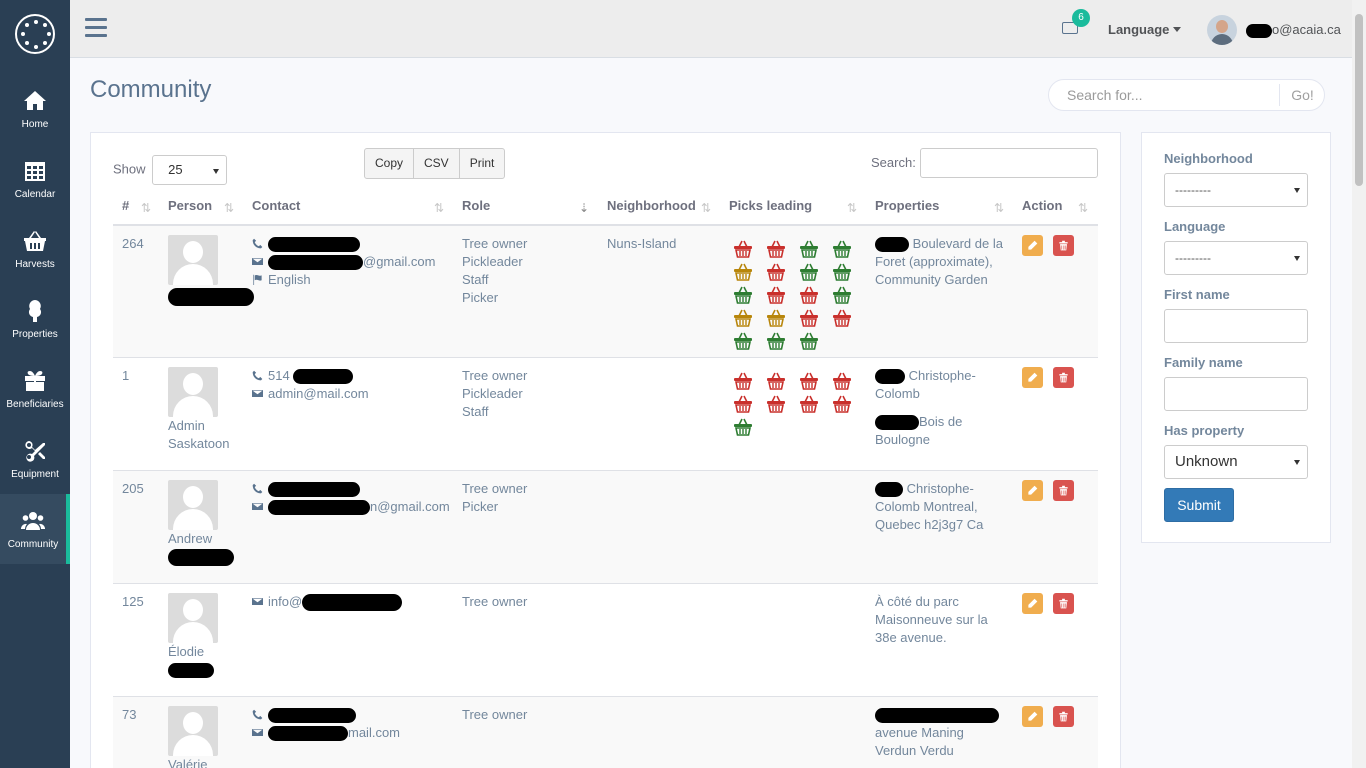  Describe the element at coordinates (1144, 29) in the screenshot. I see `language-dropdown: Language` at that location.